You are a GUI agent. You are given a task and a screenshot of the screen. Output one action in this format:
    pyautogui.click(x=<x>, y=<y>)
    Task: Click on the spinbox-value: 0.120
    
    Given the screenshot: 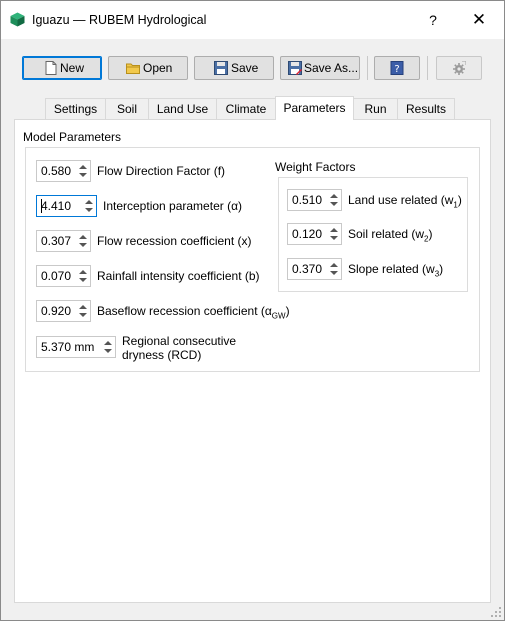 What is the action you would take?
    pyautogui.click(x=307, y=234)
    